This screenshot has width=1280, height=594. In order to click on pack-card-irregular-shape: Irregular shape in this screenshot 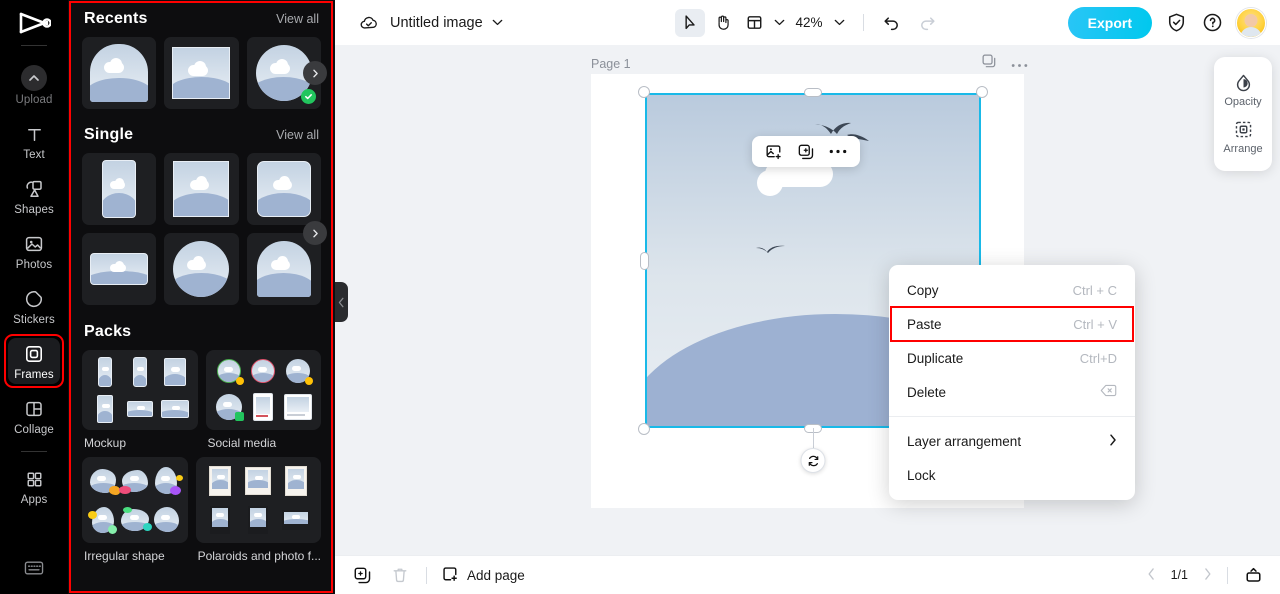, I will do `click(135, 510)`.